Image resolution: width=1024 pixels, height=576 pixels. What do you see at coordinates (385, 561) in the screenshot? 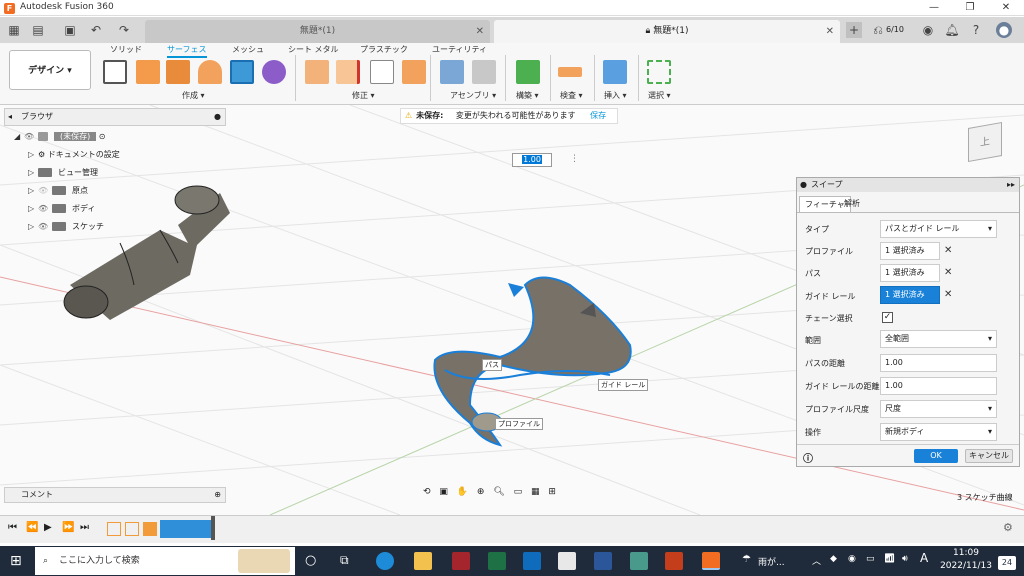
I see `edge-icon` at bounding box center [385, 561].